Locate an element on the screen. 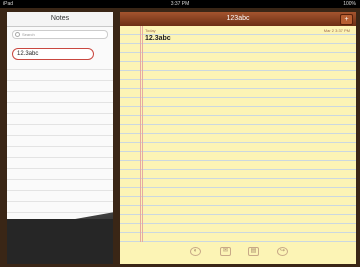  compass-icon: ◐ is located at coordinates (195, 251).